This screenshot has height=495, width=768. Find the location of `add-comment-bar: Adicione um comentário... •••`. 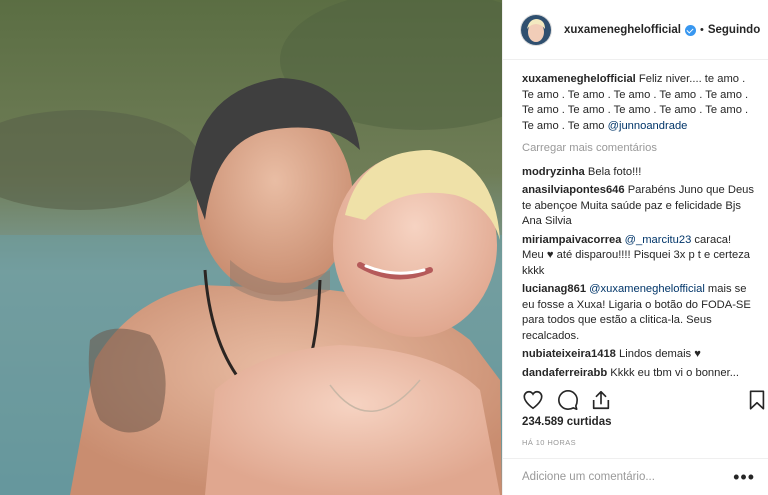

add-comment-bar: Adicione um comentário... ••• is located at coordinates (635, 476).